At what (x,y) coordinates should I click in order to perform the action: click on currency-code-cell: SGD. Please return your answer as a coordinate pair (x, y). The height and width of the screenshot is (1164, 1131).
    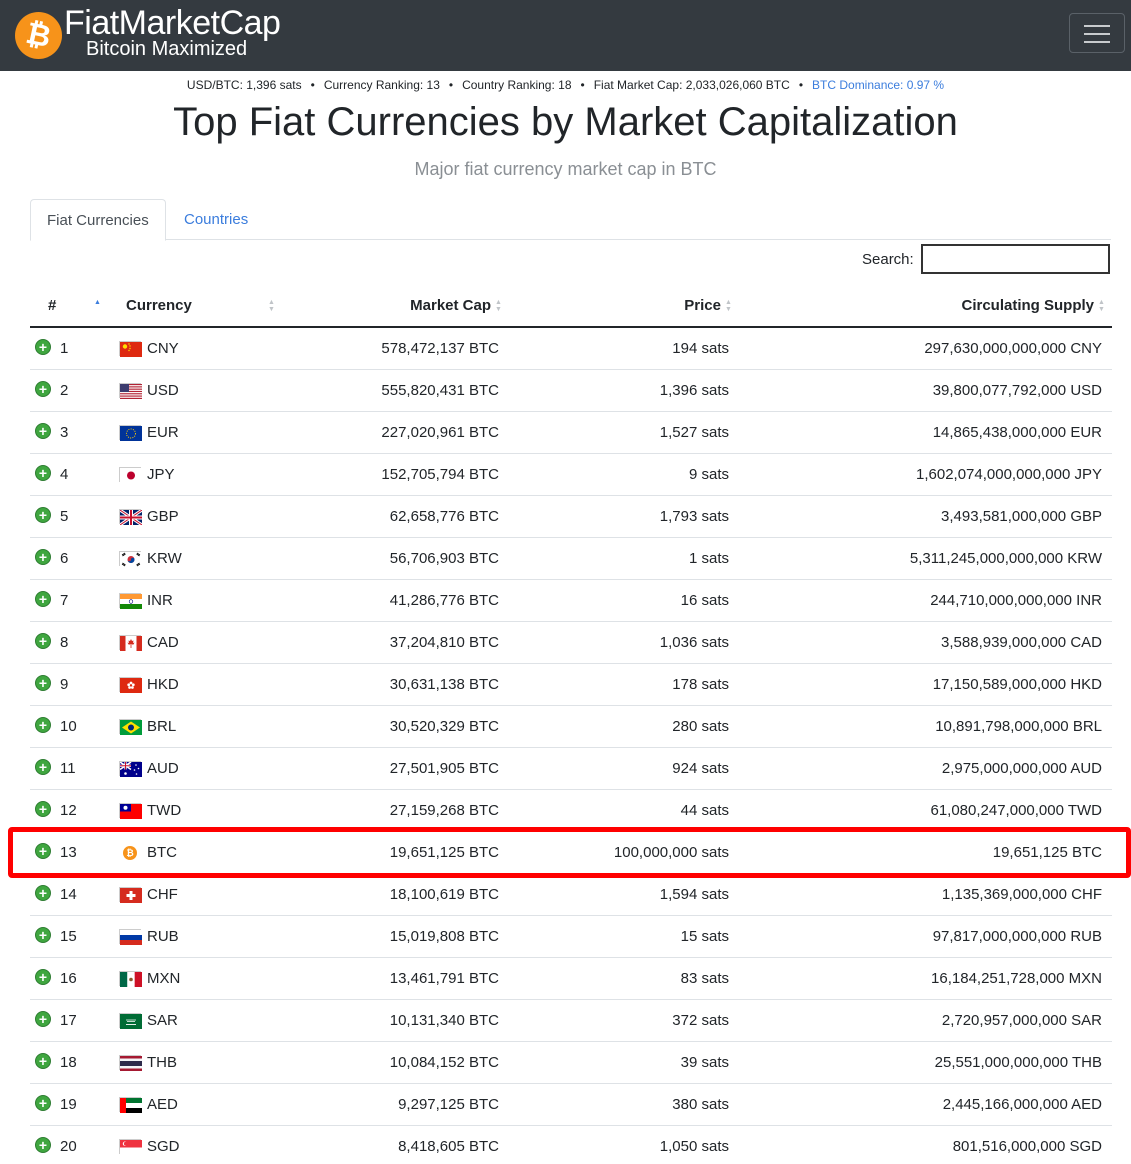
    Looking at the image, I should click on (163, 1145).